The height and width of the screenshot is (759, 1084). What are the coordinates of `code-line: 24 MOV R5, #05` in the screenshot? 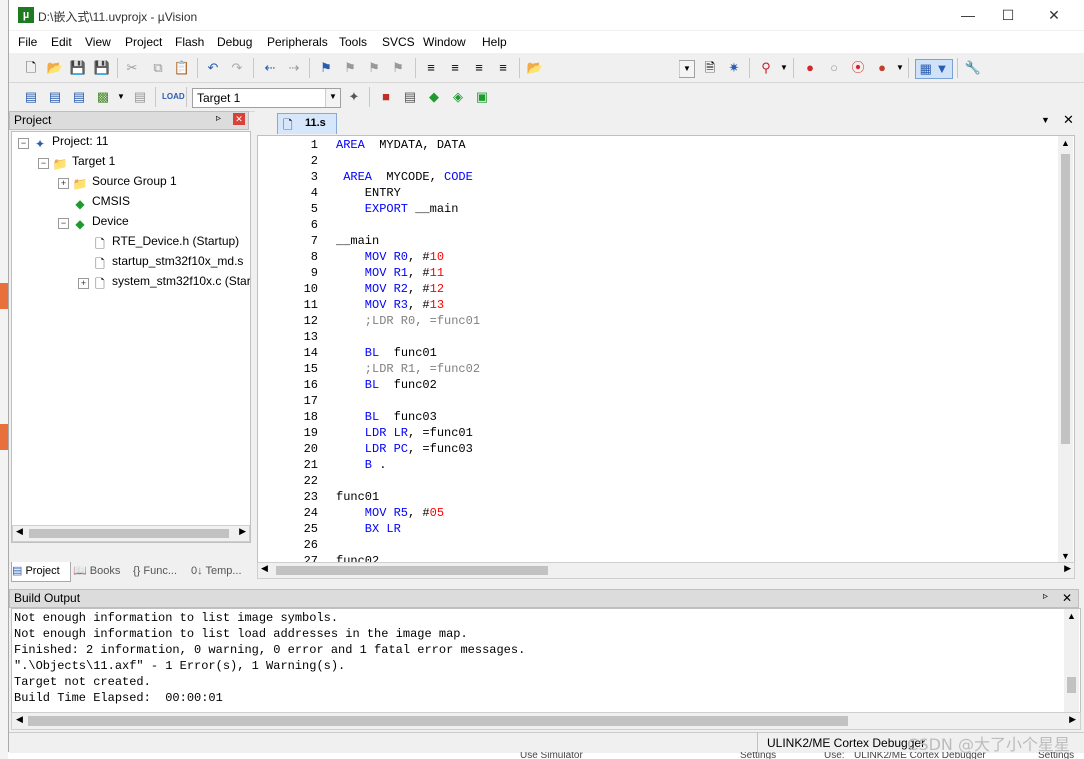 It's located at (658, 514).